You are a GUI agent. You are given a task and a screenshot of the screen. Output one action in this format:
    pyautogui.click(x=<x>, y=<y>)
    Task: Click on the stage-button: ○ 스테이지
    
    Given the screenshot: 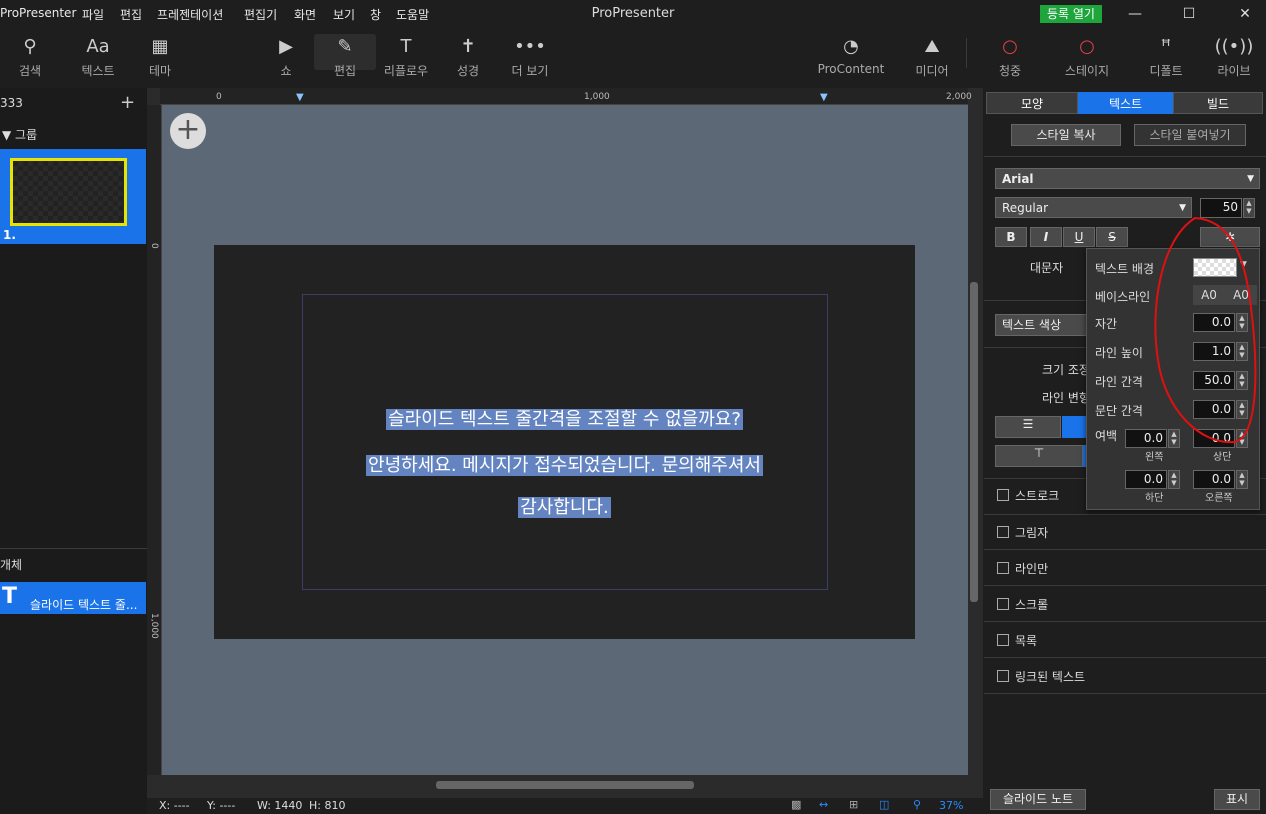 What is the action you would take?
    pyautogui.click(x=1087, y=58)
    